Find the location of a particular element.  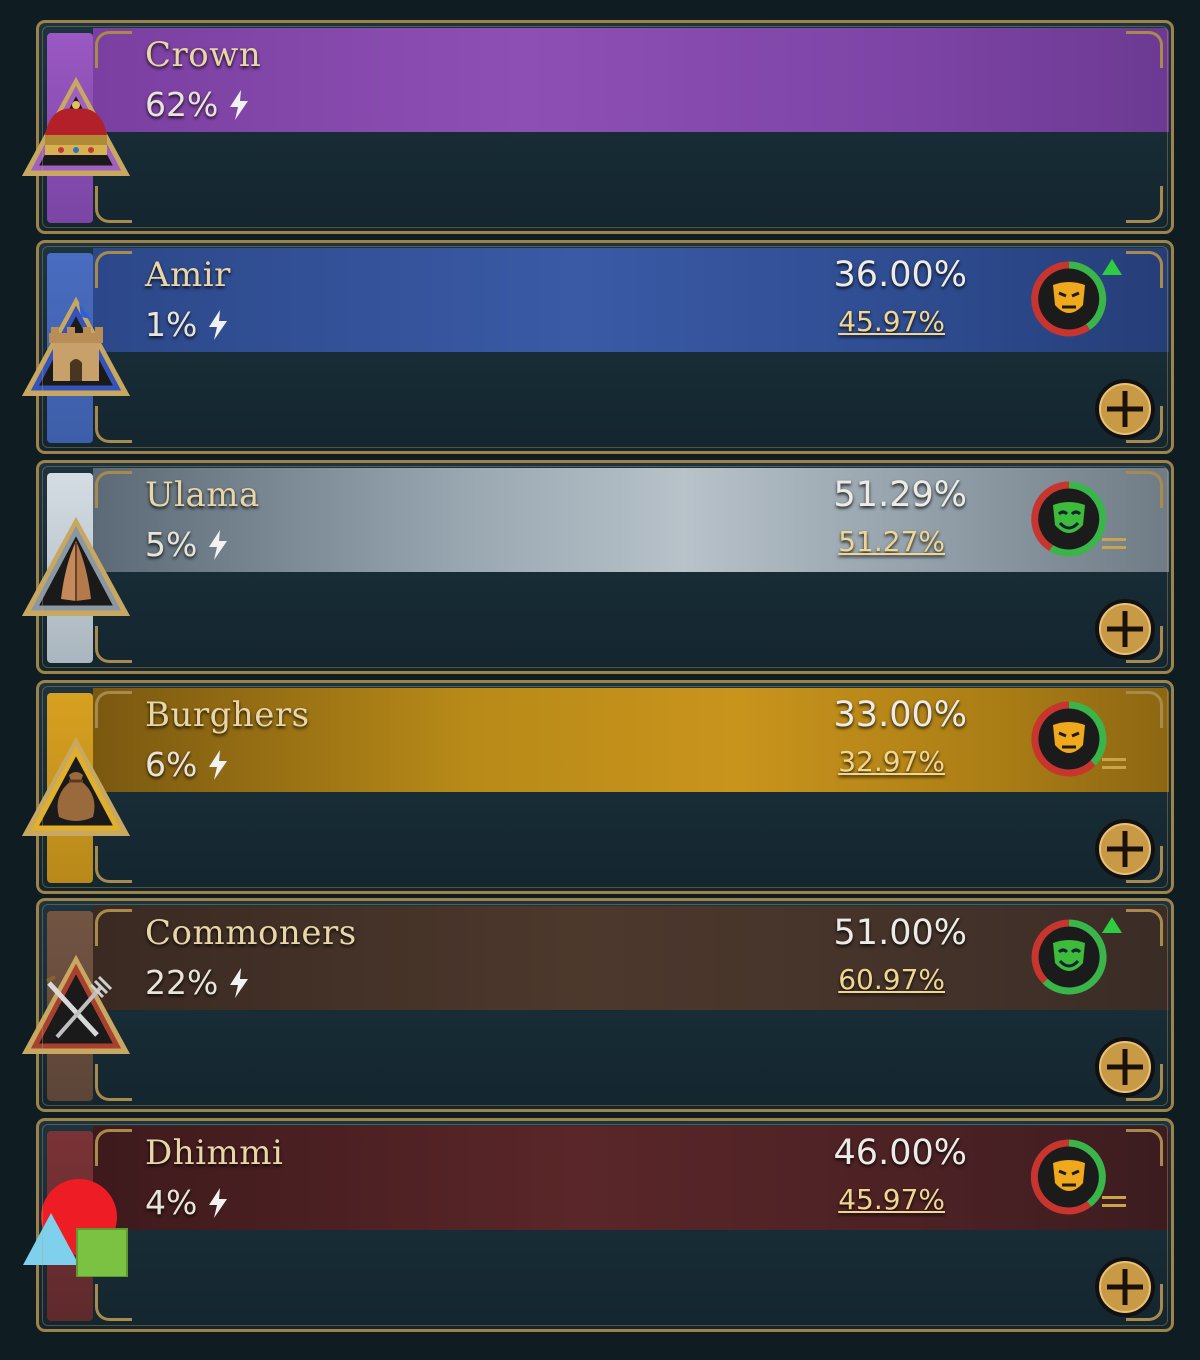

estate-influence: 51.29% is located at coordinates (900, 495).